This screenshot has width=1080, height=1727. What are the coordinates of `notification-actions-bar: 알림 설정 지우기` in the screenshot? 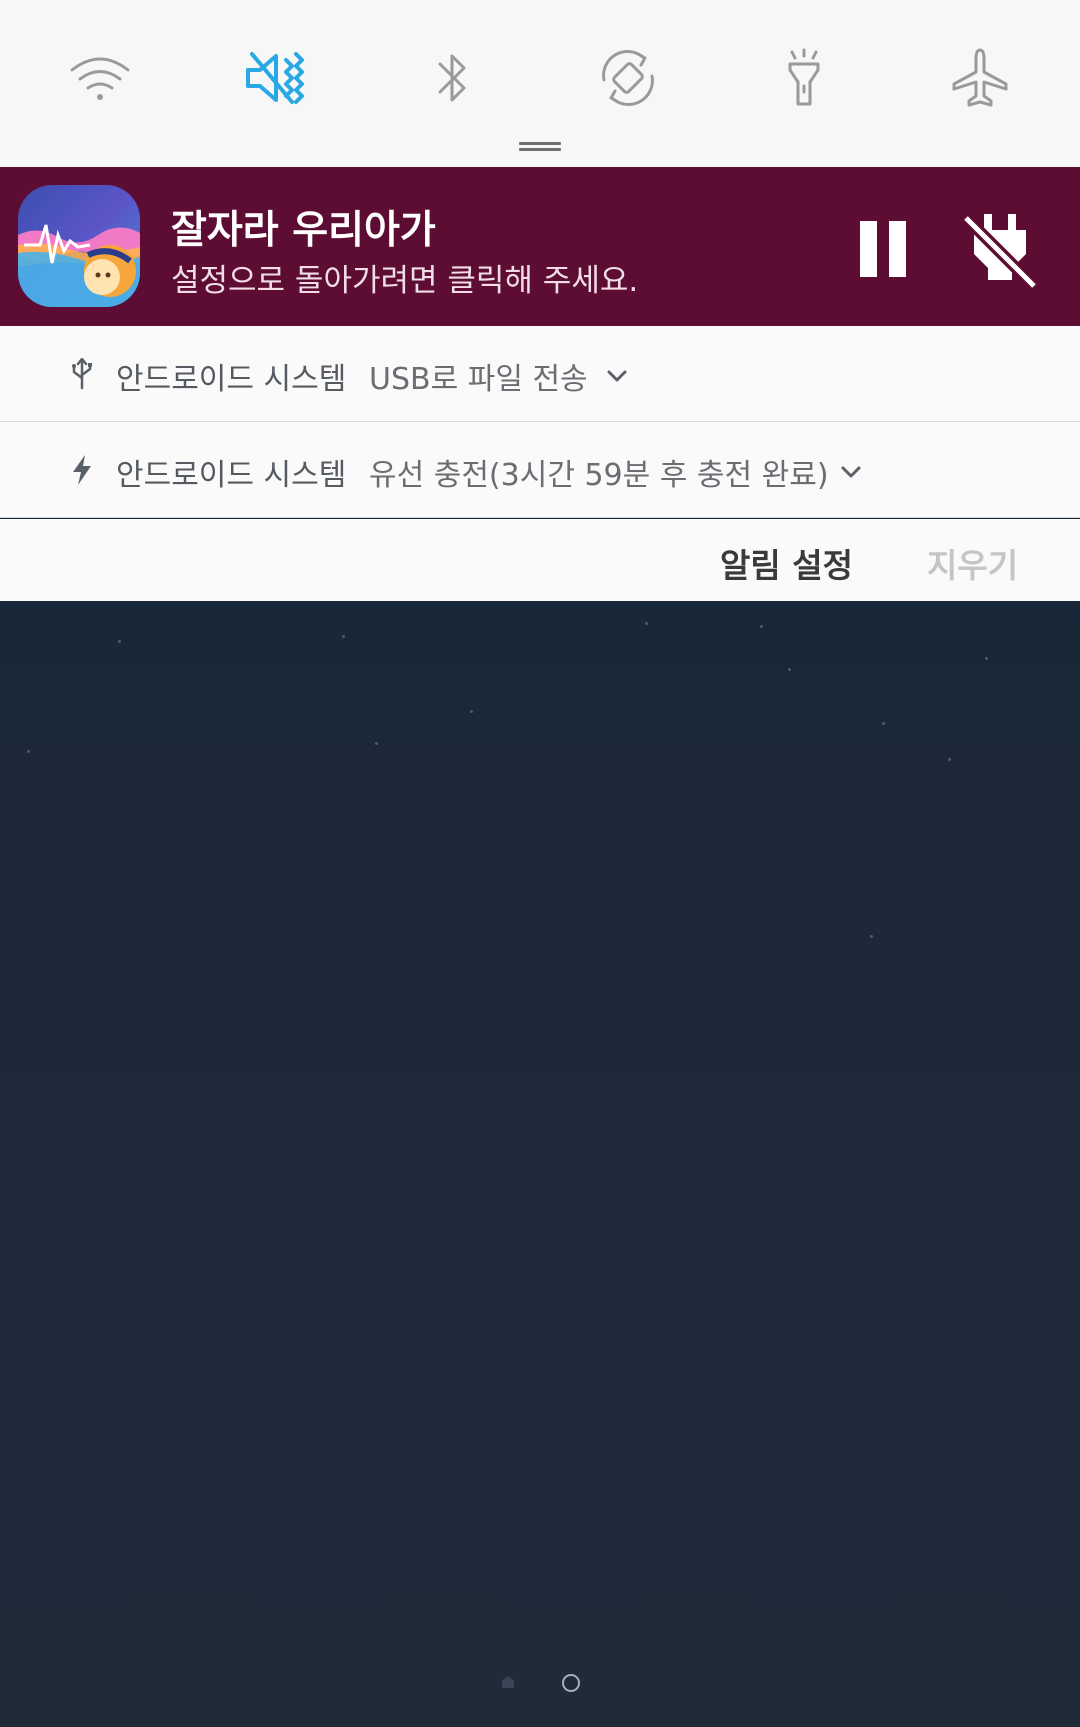 It's located at (540, 560).